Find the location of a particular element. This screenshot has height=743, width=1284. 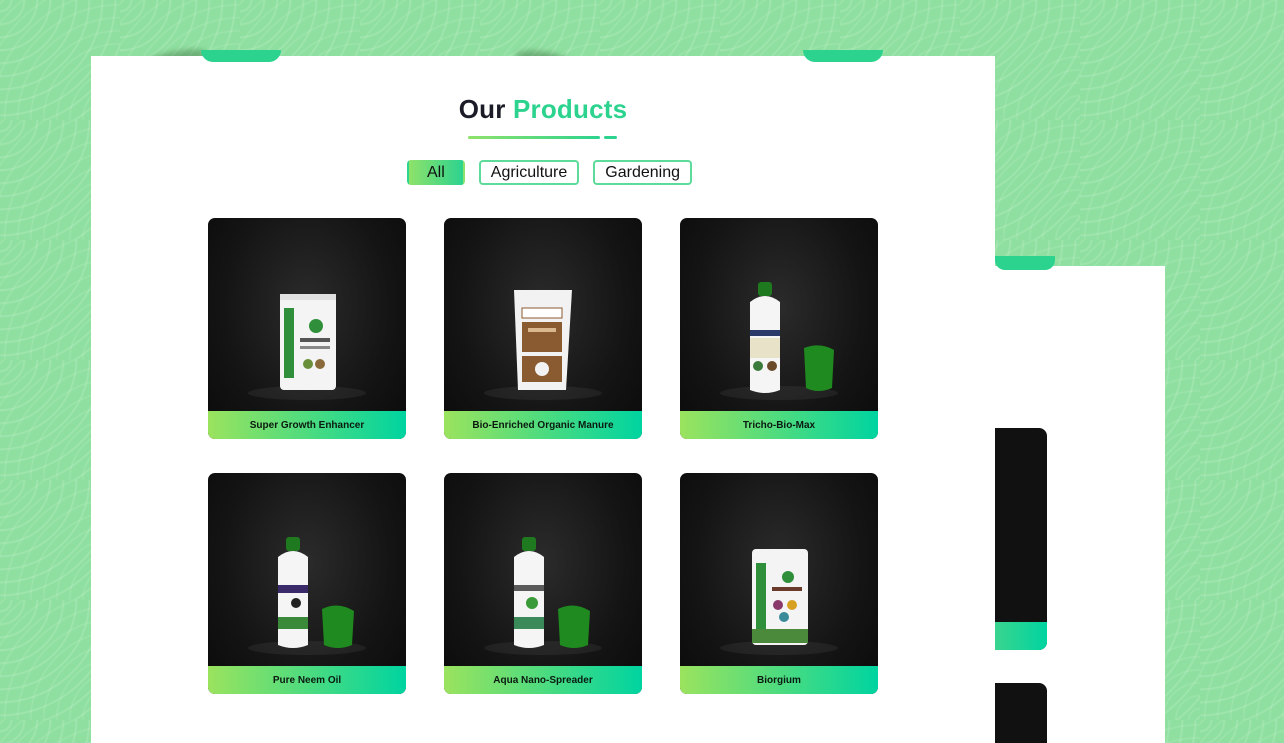

product-card: Biorgium is located at coordinates (779, 583).